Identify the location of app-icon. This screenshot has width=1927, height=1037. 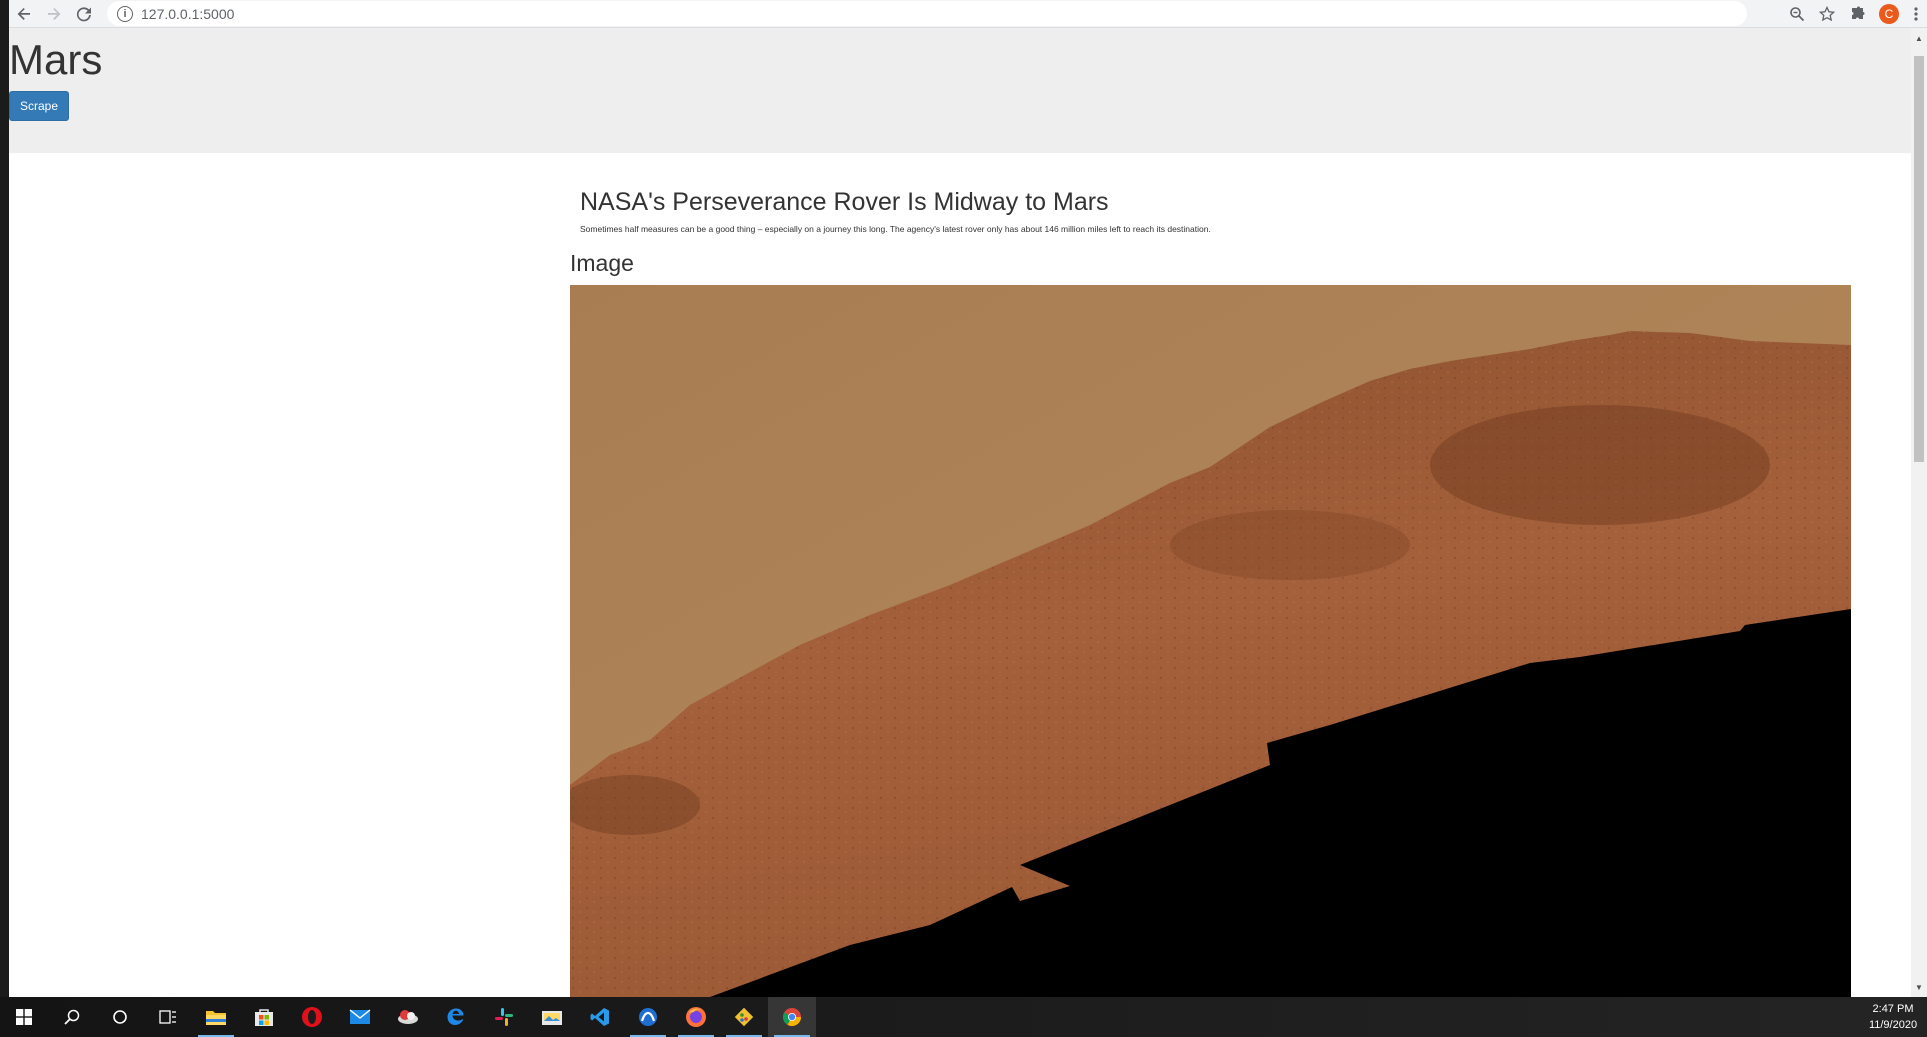
(648, 1017).